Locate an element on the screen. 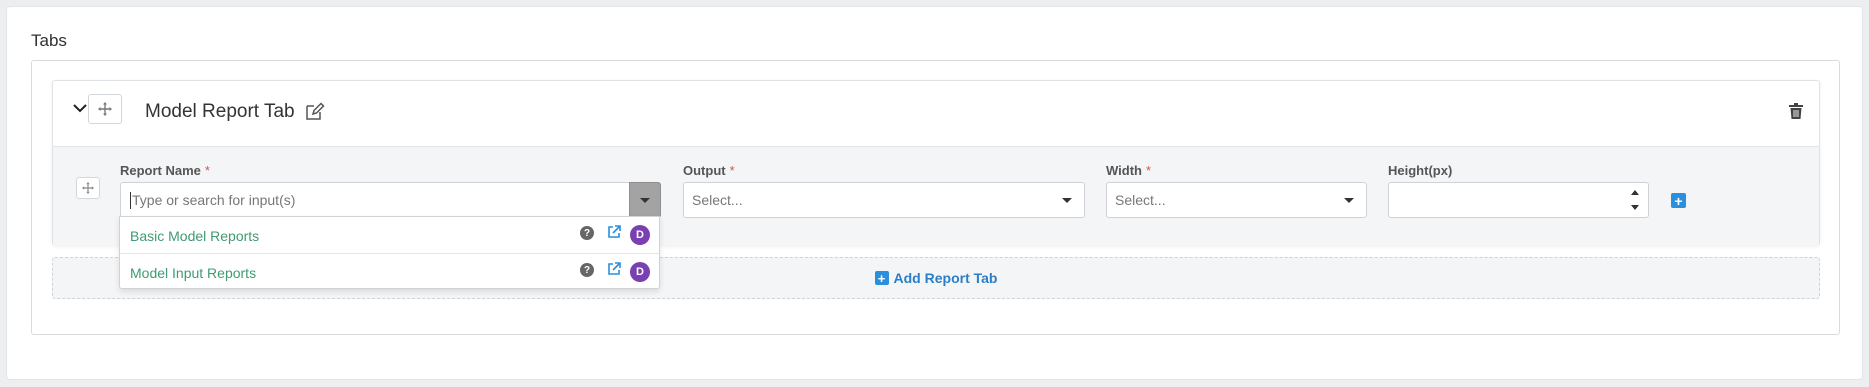  edit-icon is located at coordinates (316, 112).